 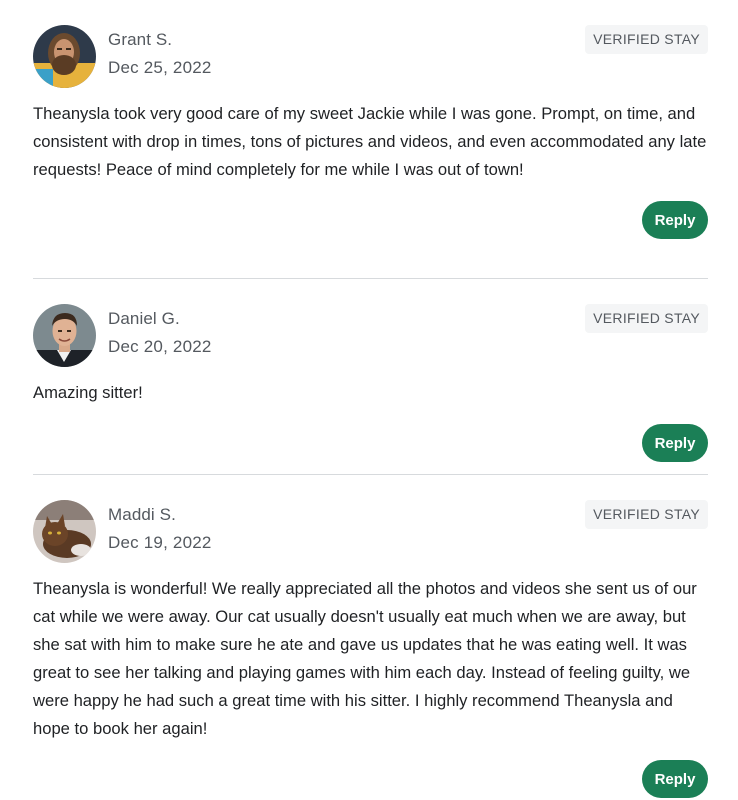 What do you see at coordinates (370, 532) in the screenshot?
I see `review-header: Maddi S. Dec 19, 2022 VERIFIED STAY` at bounding box center [370, 532].